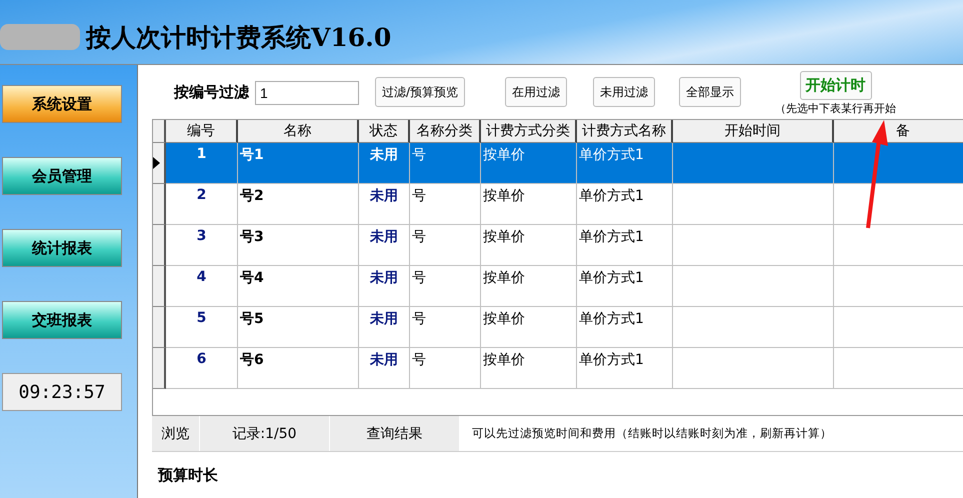 This screenshot has height=498, width=963. What do you see at coordinates (176, 433) in the screenshot?
I see `browse-label: 浏览` at bounding box center [176, 433].